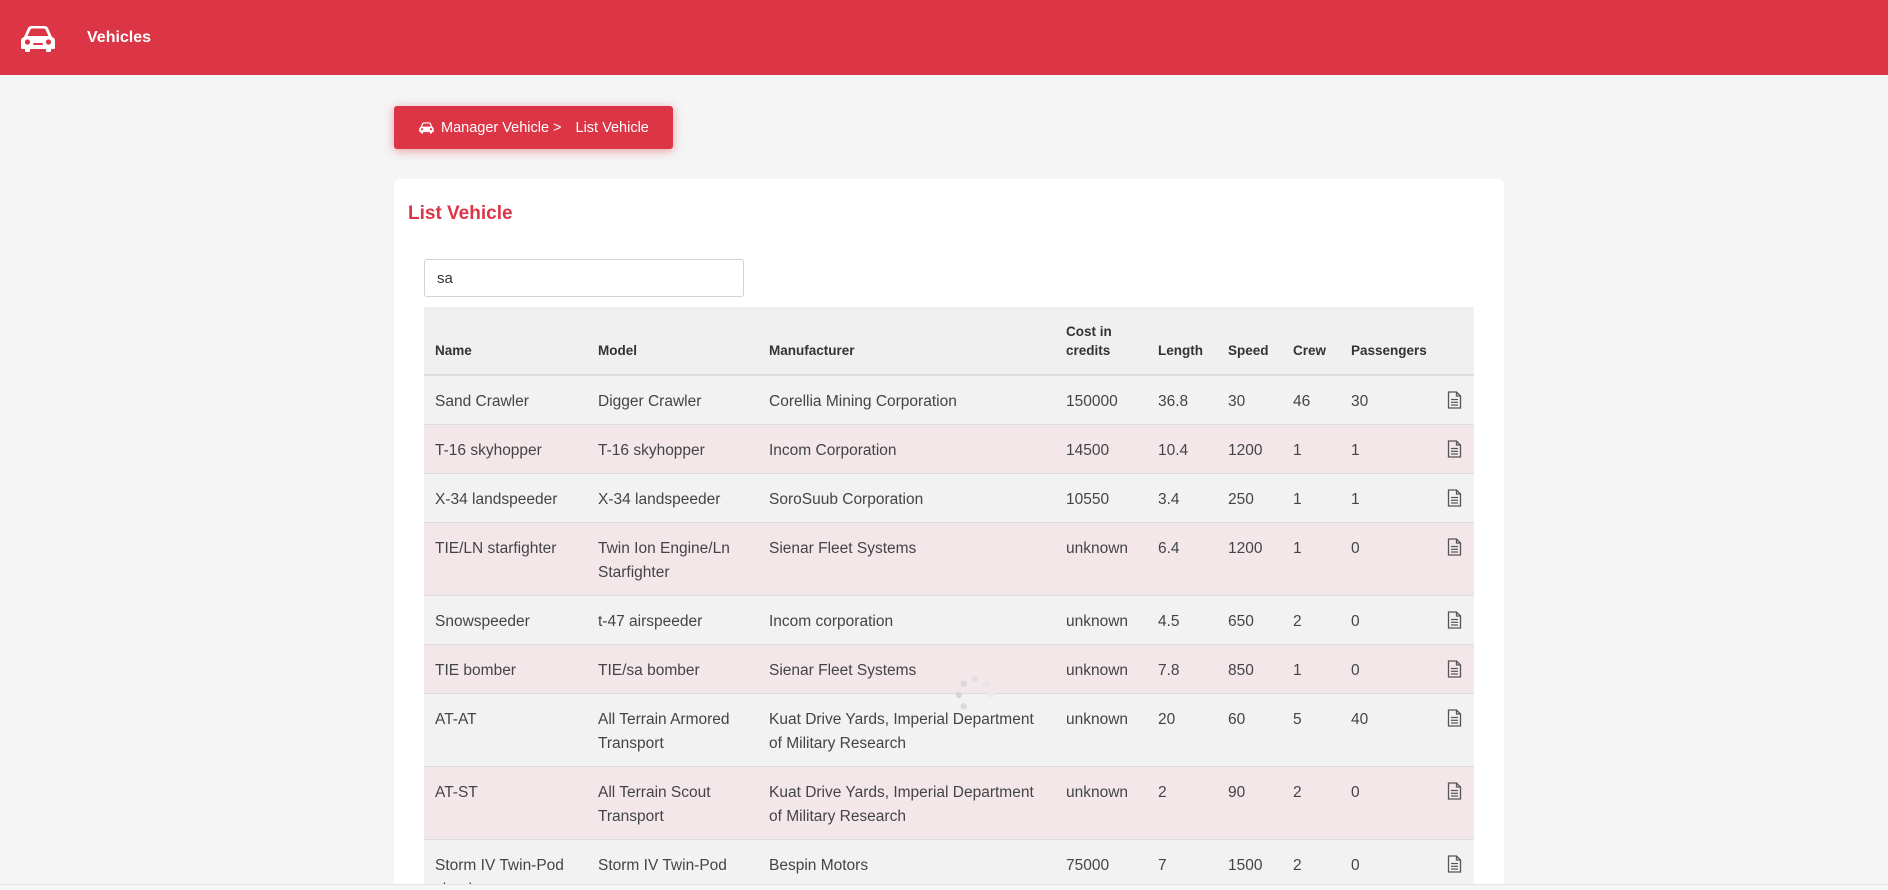 This screenshot has width=1888, height=890. I want to click on cell-speed: 1500, so click(1249, 864).